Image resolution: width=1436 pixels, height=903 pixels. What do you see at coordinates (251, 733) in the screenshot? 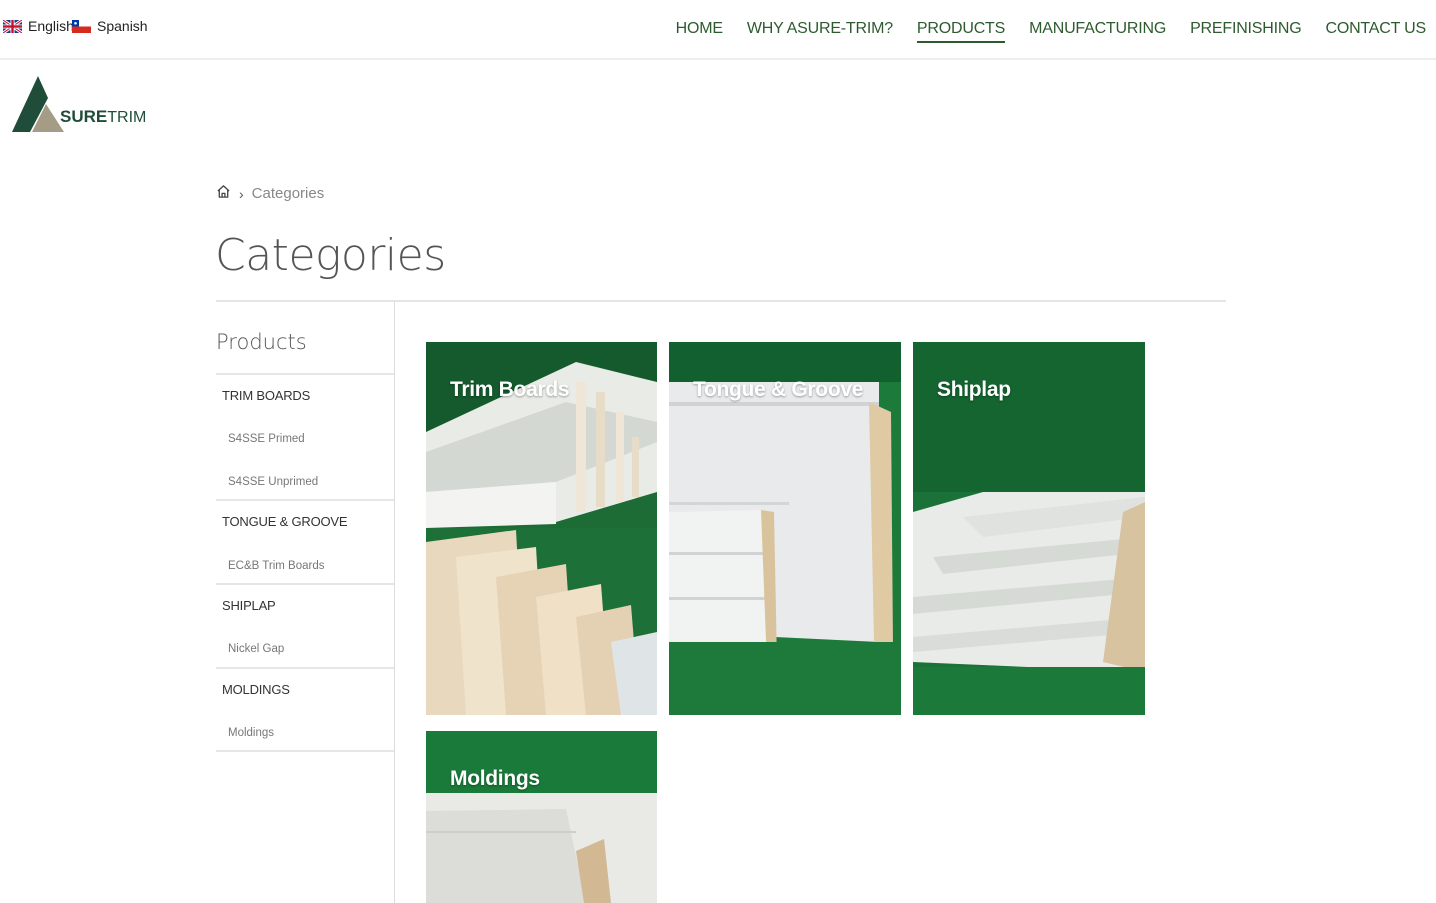
I see `sidebar-subitem-moldings: Moldings` at bounding box center [251, 733].